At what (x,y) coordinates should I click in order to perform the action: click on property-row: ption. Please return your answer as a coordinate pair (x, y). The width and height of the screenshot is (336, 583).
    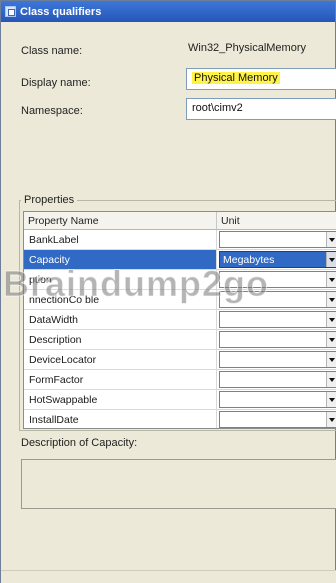
    Looking at the image, I should click on (180, 280).